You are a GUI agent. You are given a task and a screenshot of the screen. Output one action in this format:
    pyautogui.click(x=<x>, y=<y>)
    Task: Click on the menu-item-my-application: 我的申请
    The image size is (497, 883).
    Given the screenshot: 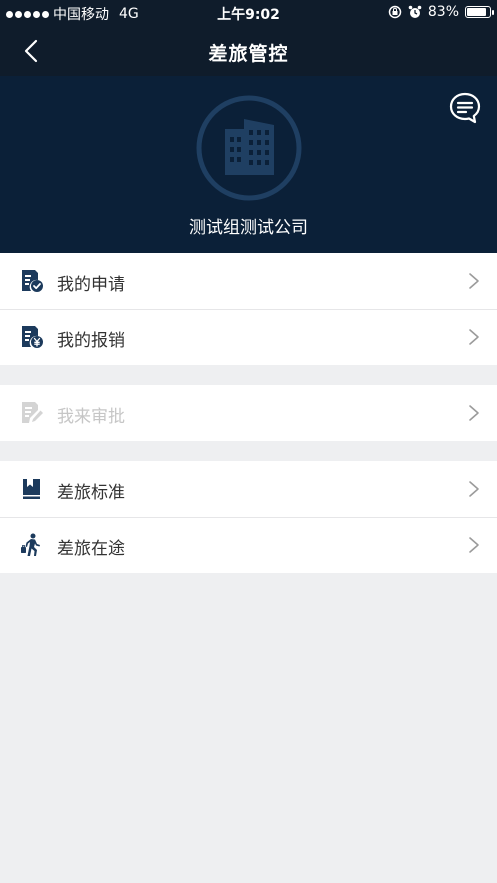 What is the action you would take?
    pyautogui.click(x=248, y=281)
    